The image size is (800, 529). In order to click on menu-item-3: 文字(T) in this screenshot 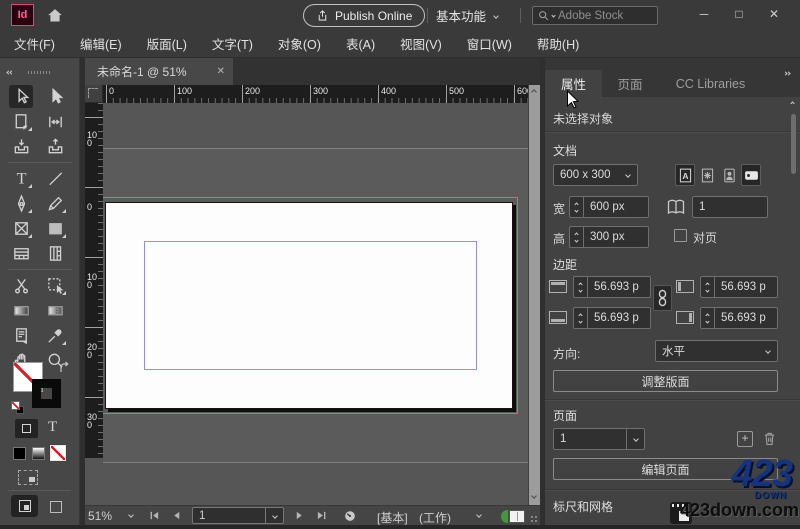, I will do `click(232, 43)`.